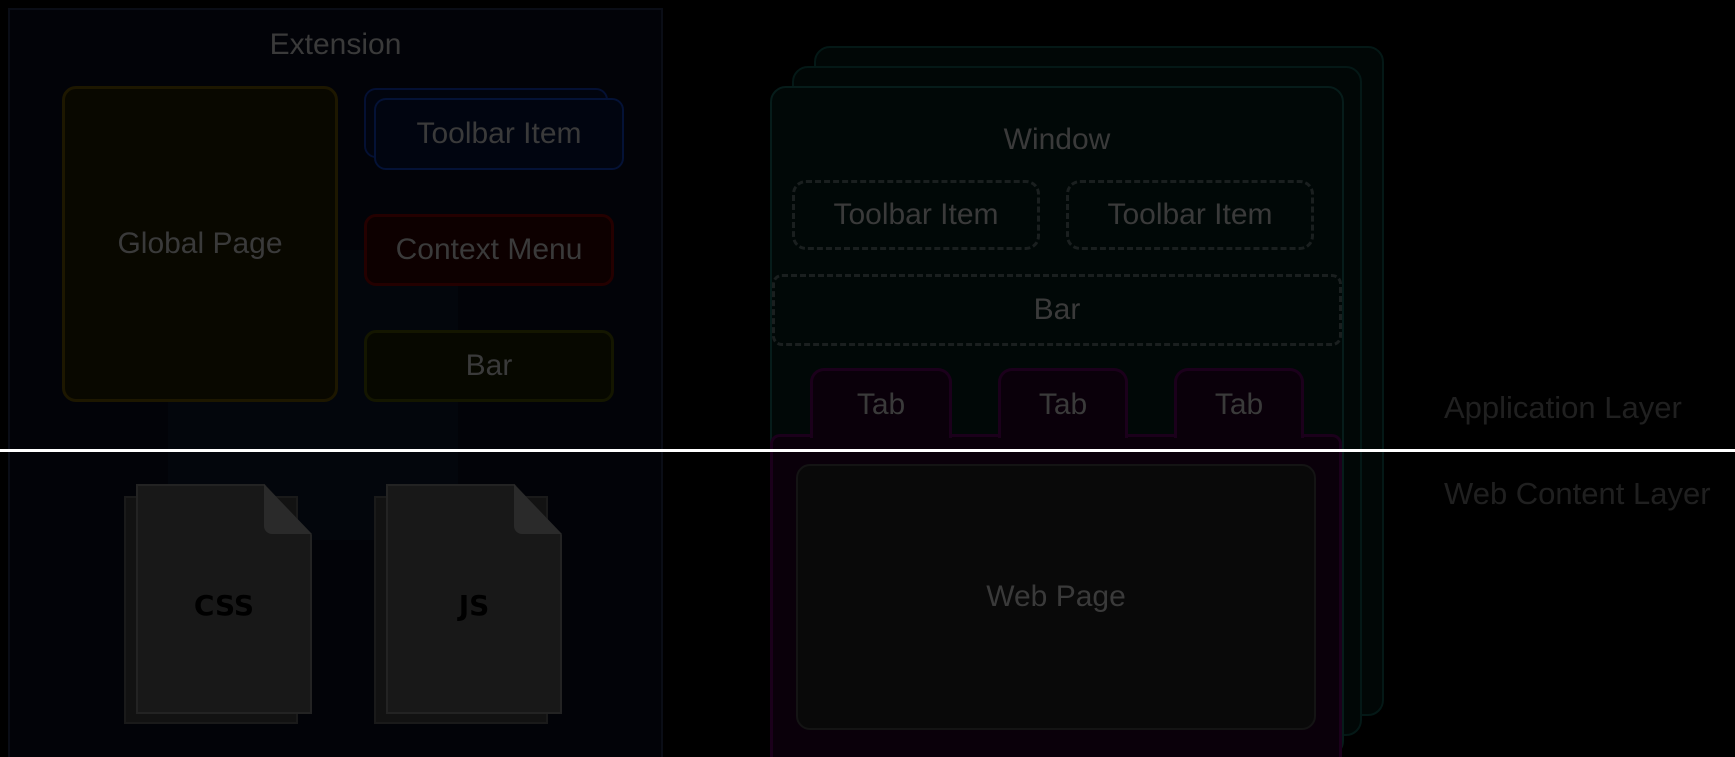 The height and width of the screenshot is (757, 1735). Describe the element at coordinates (335, 44) in the screenshot. I see `extension-title: Extension` at that location.